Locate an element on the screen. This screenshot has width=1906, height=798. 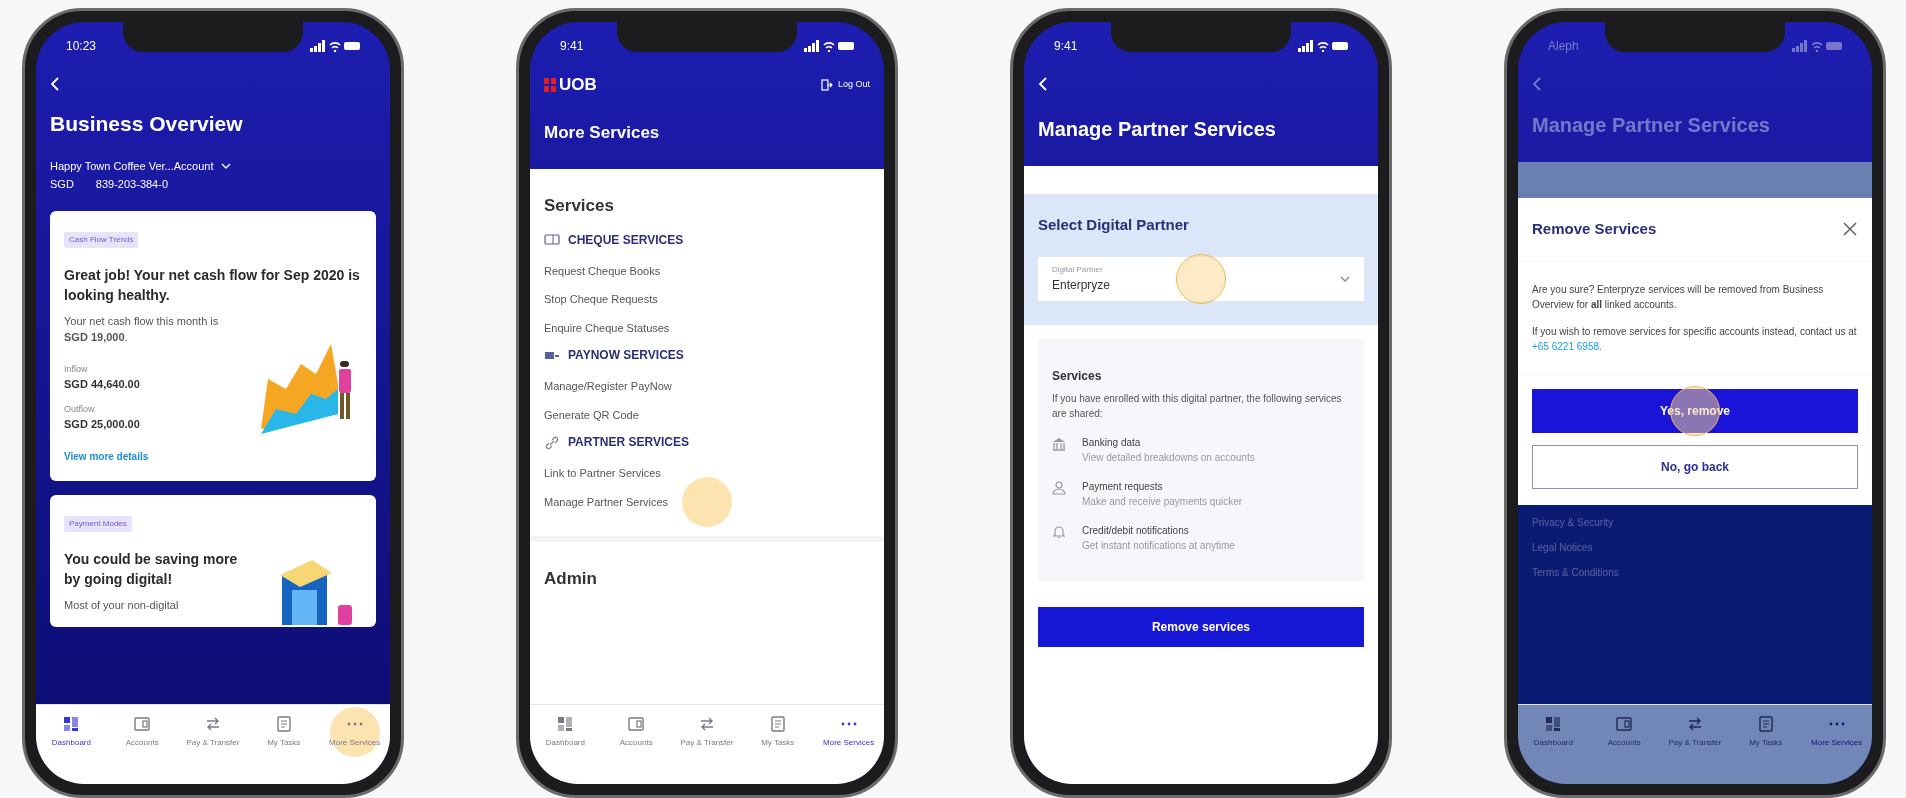
person-icon is located at coordinates (1059, 487).